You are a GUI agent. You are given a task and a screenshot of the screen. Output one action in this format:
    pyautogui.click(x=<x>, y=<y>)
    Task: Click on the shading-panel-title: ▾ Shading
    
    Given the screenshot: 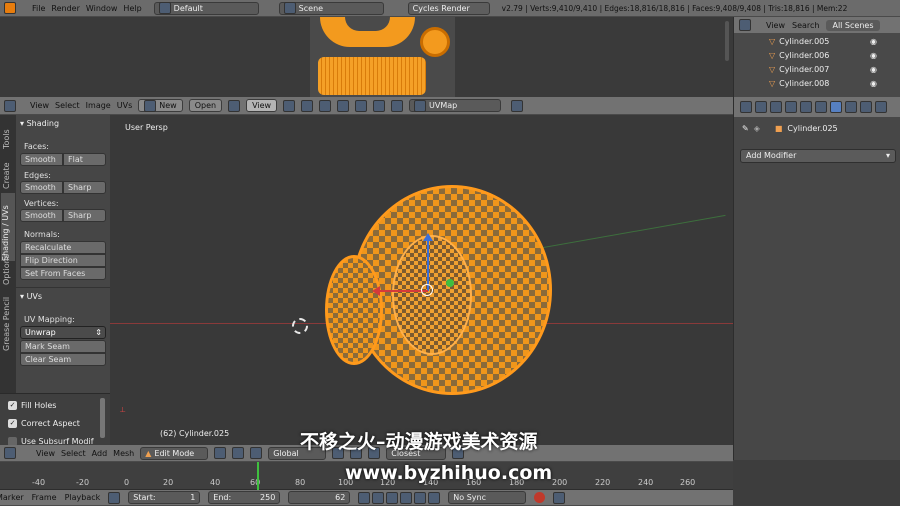 What is the action you would take?
    pyautogui.click(x=39, y=123)
    